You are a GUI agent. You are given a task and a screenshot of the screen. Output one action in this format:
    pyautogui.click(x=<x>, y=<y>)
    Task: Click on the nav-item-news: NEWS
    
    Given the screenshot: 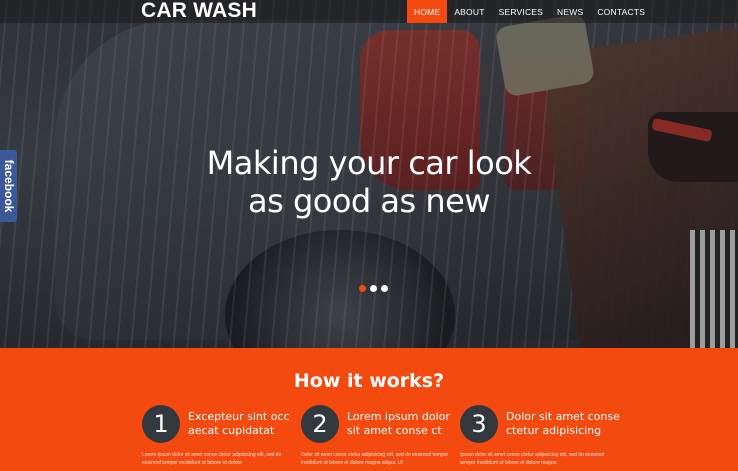 What is the action you would take?
    pyautogui.click(x=570, y=11)
    